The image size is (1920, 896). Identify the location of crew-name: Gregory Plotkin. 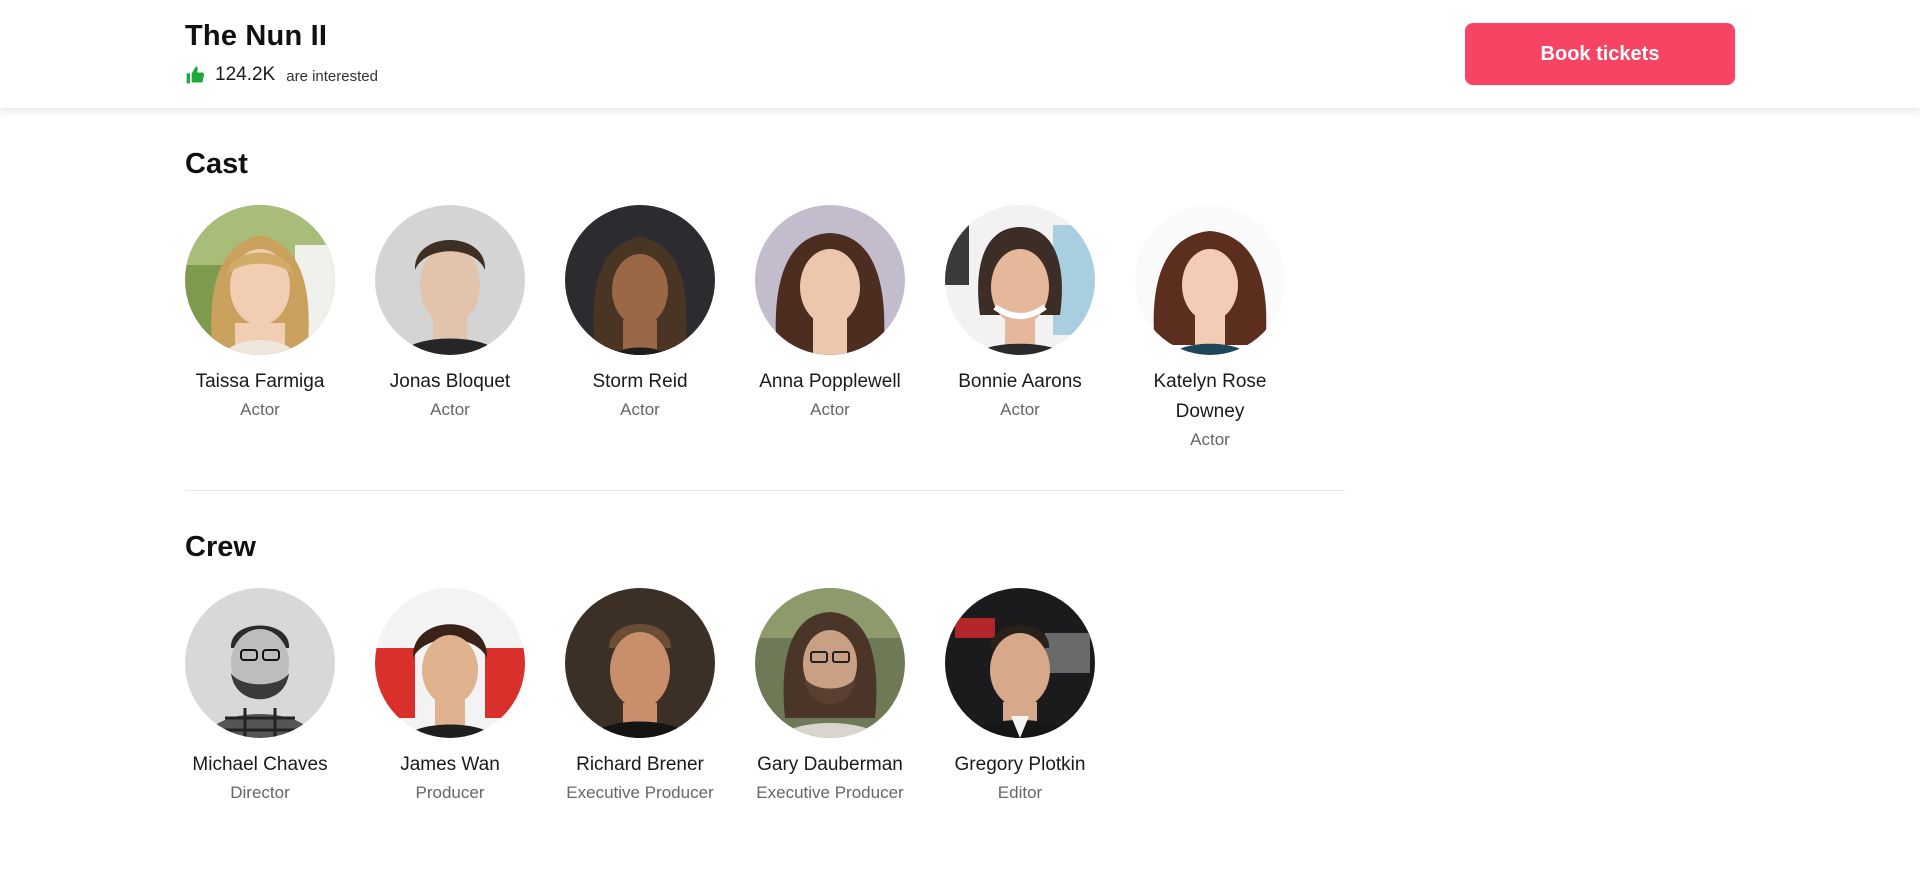
(1020, 764).